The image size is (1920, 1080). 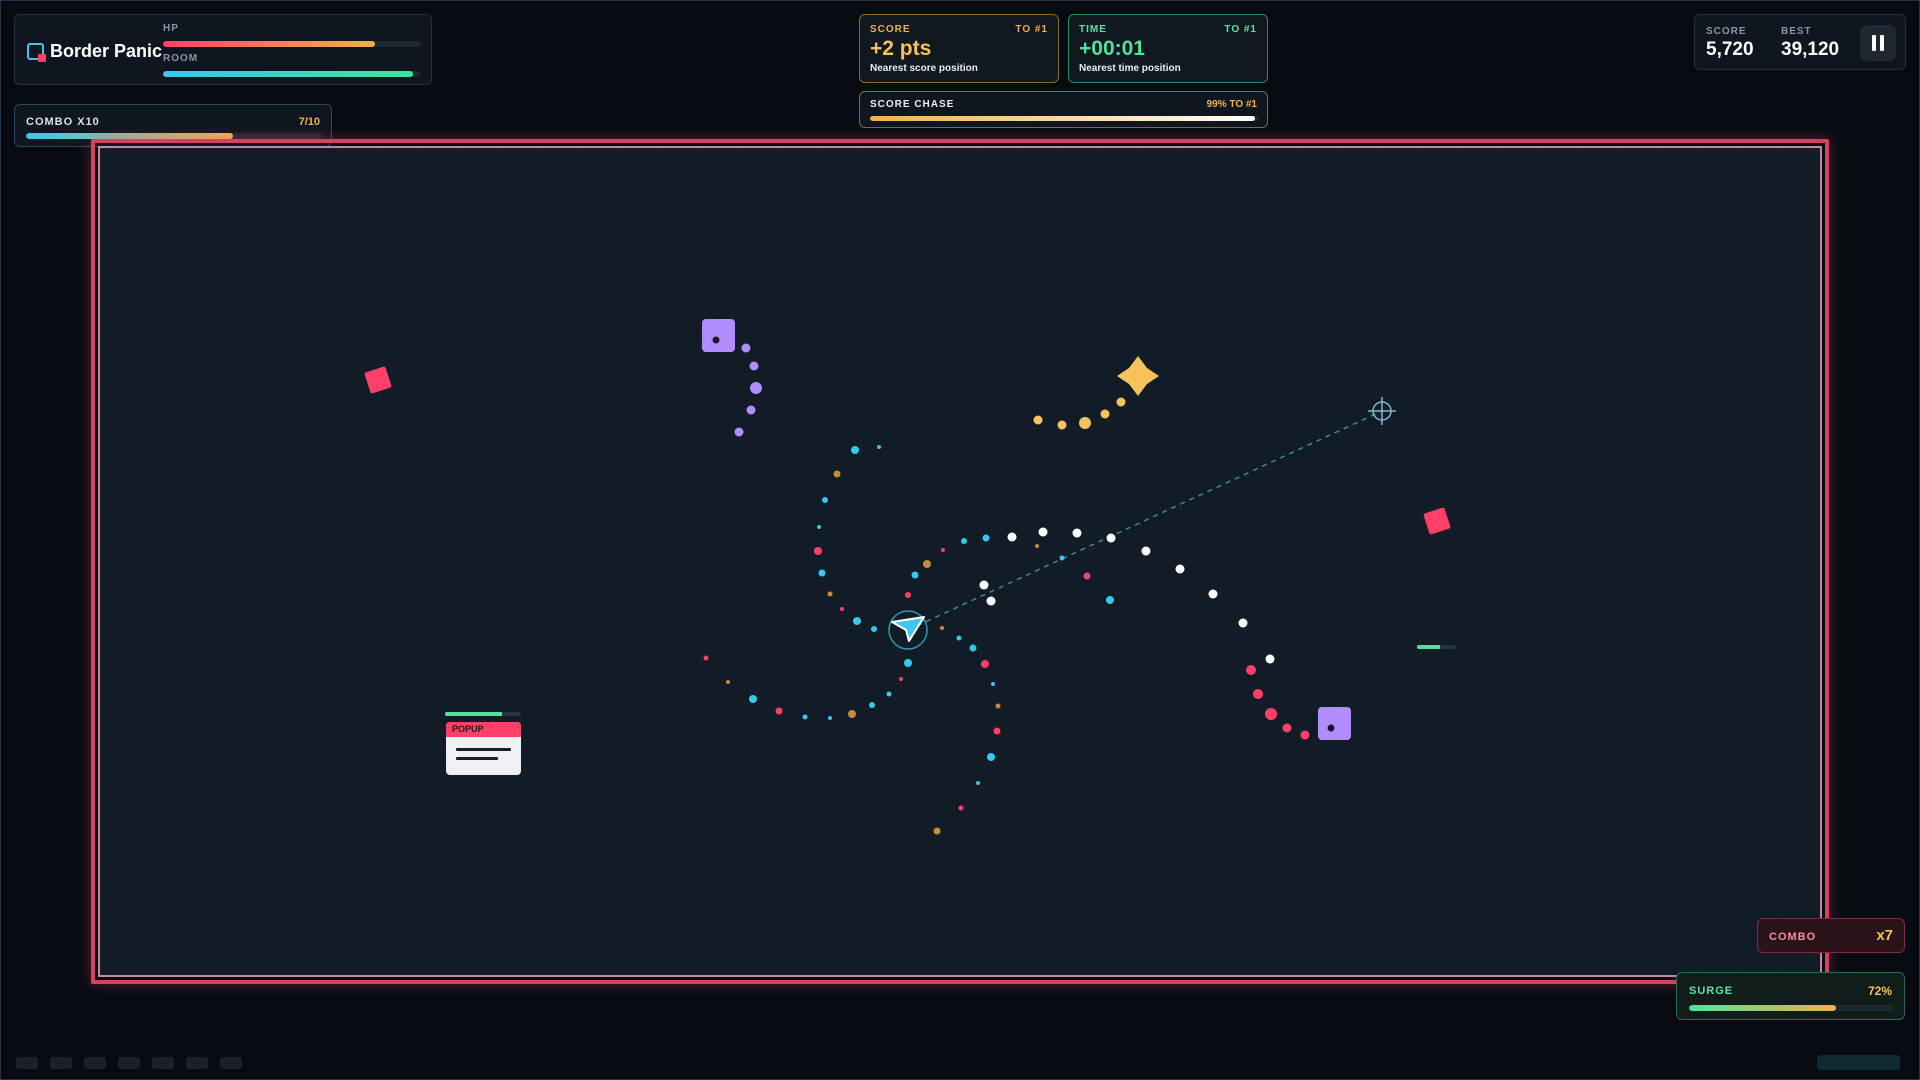 I want to click on enemy-trail-purple, so click(x=748, y=390).